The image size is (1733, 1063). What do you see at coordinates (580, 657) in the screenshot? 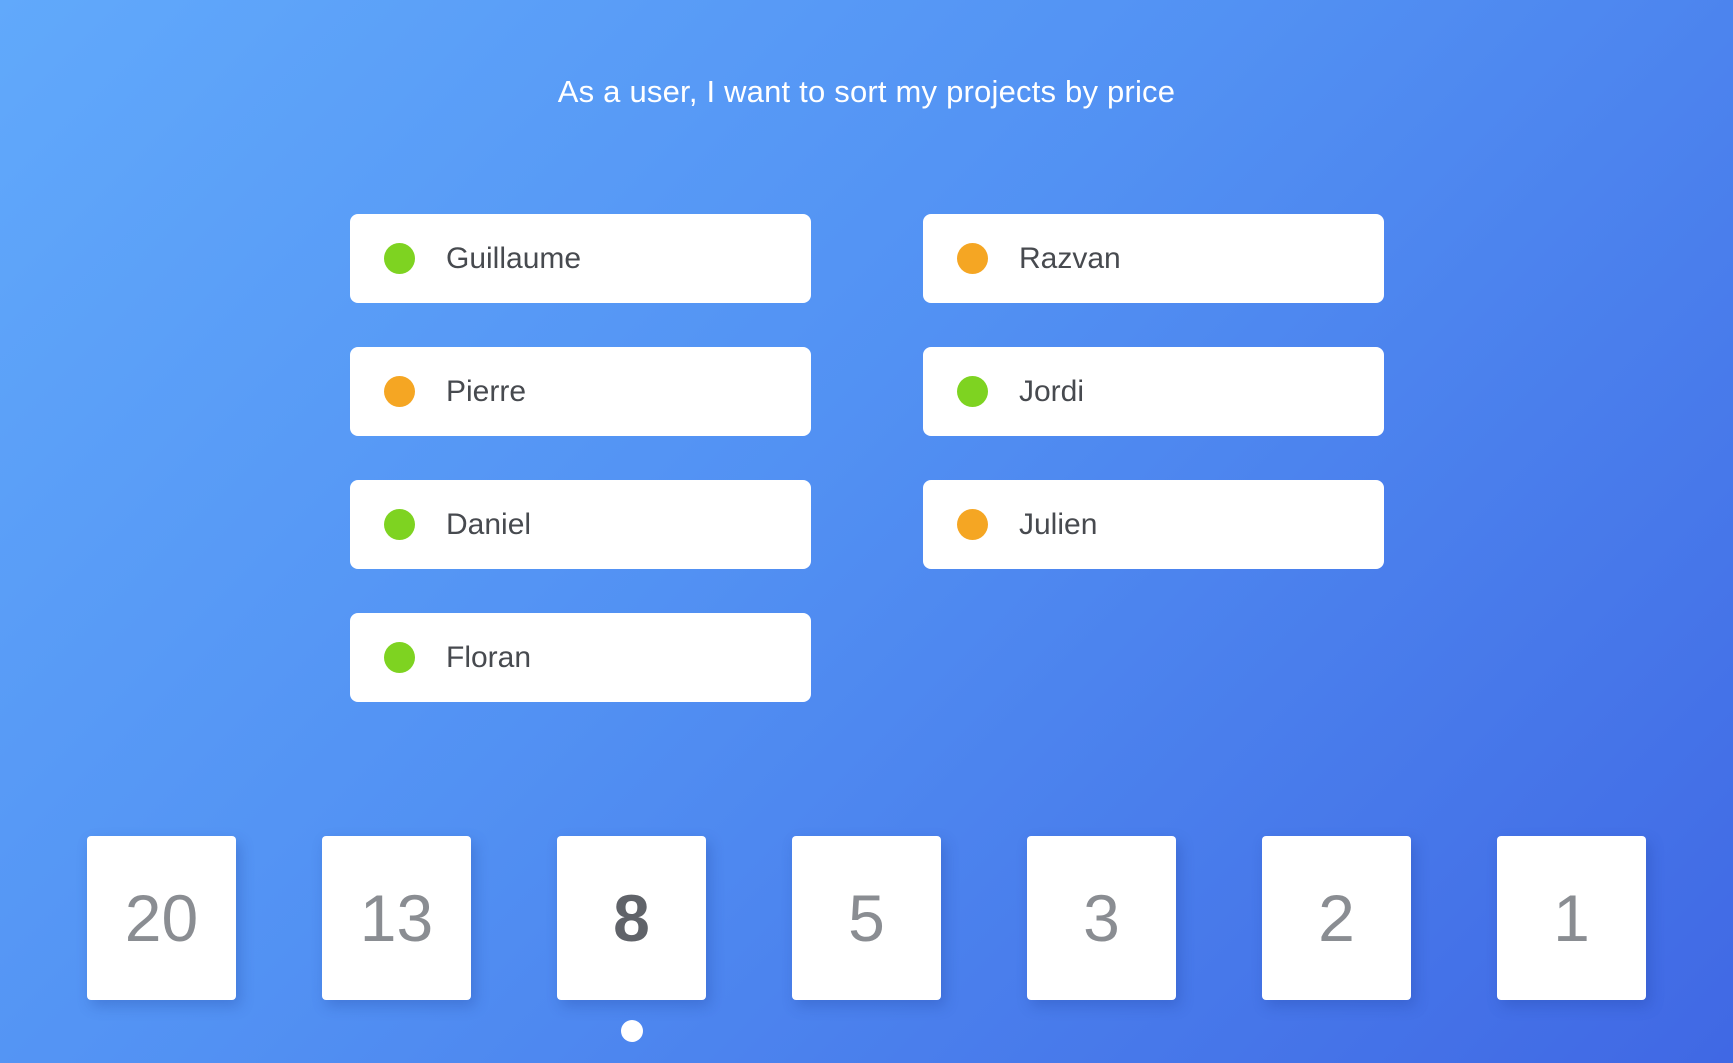
I see `participant-card: Floran` at bounding box center [580, 657].